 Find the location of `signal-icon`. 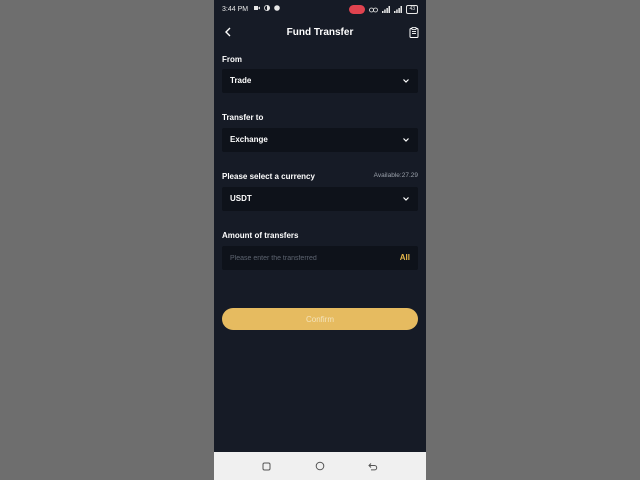

signal-icon is located at coordinates (386, 9).